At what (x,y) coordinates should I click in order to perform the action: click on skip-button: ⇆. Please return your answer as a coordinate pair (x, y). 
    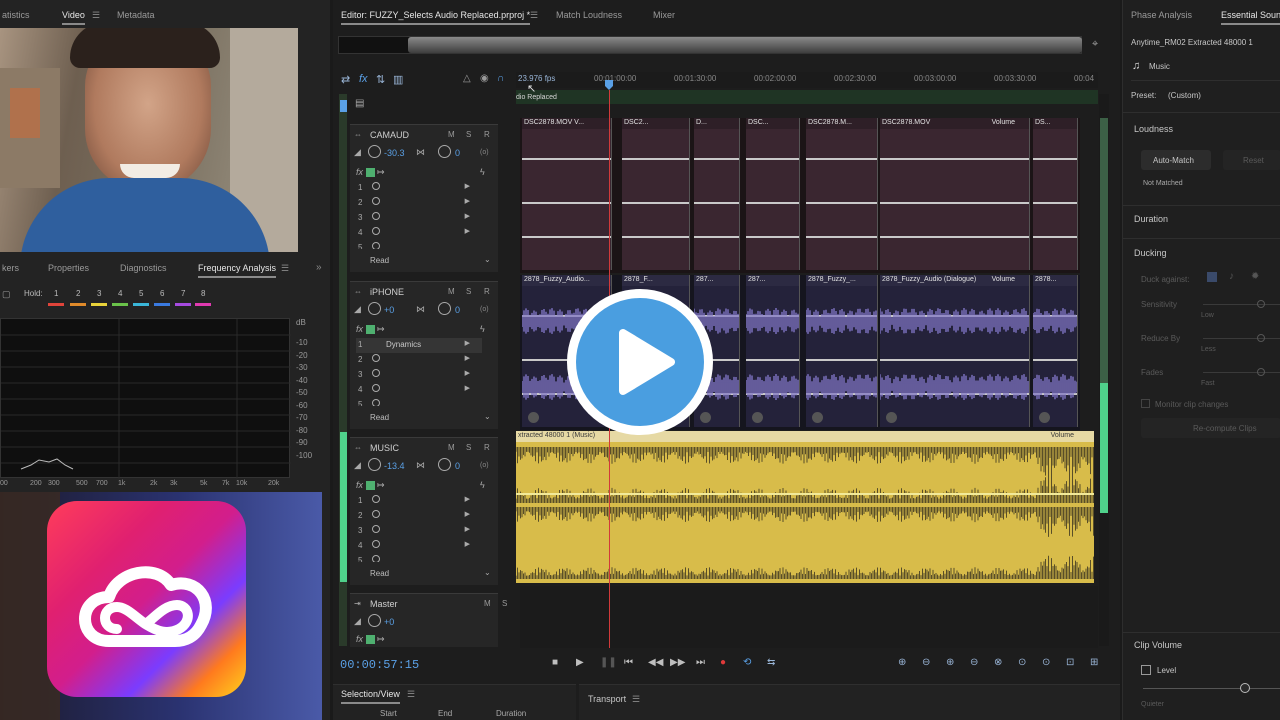
    Looking at the image, I should click on (771, 662).